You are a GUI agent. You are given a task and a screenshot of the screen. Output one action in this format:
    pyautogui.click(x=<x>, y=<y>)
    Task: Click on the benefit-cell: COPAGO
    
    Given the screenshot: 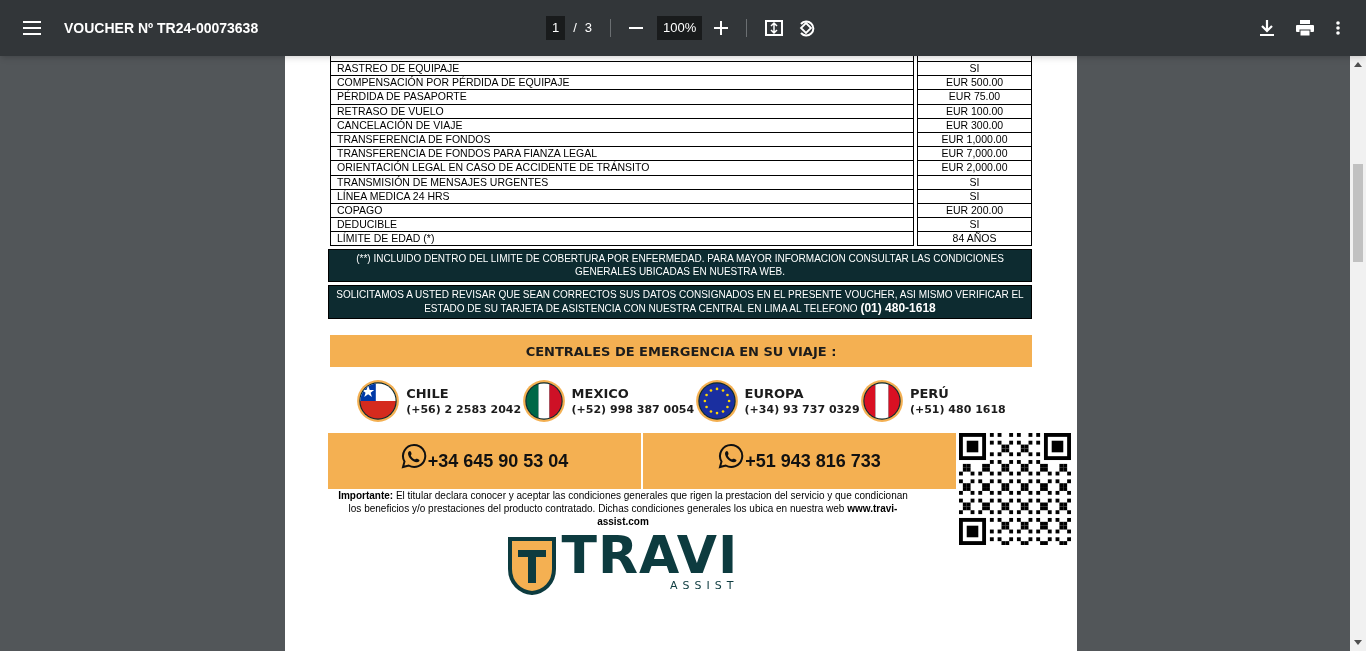 What is the action you would take?
    pyautogui.click(x=622, y=211)
    